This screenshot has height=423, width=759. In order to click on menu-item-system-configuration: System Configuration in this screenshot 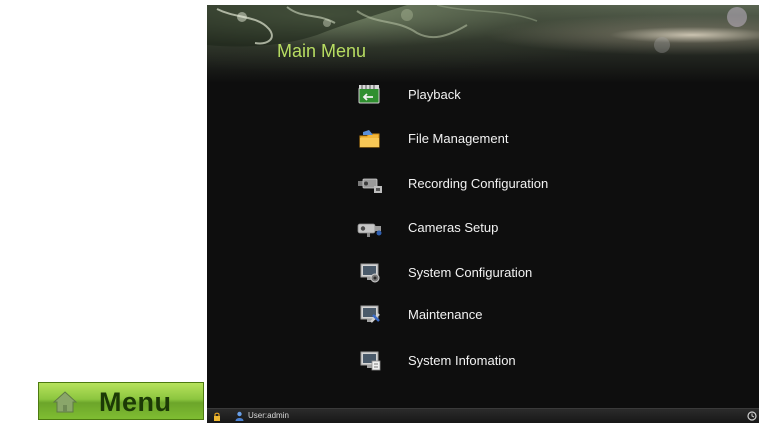, I will do `click(517, 273)`.